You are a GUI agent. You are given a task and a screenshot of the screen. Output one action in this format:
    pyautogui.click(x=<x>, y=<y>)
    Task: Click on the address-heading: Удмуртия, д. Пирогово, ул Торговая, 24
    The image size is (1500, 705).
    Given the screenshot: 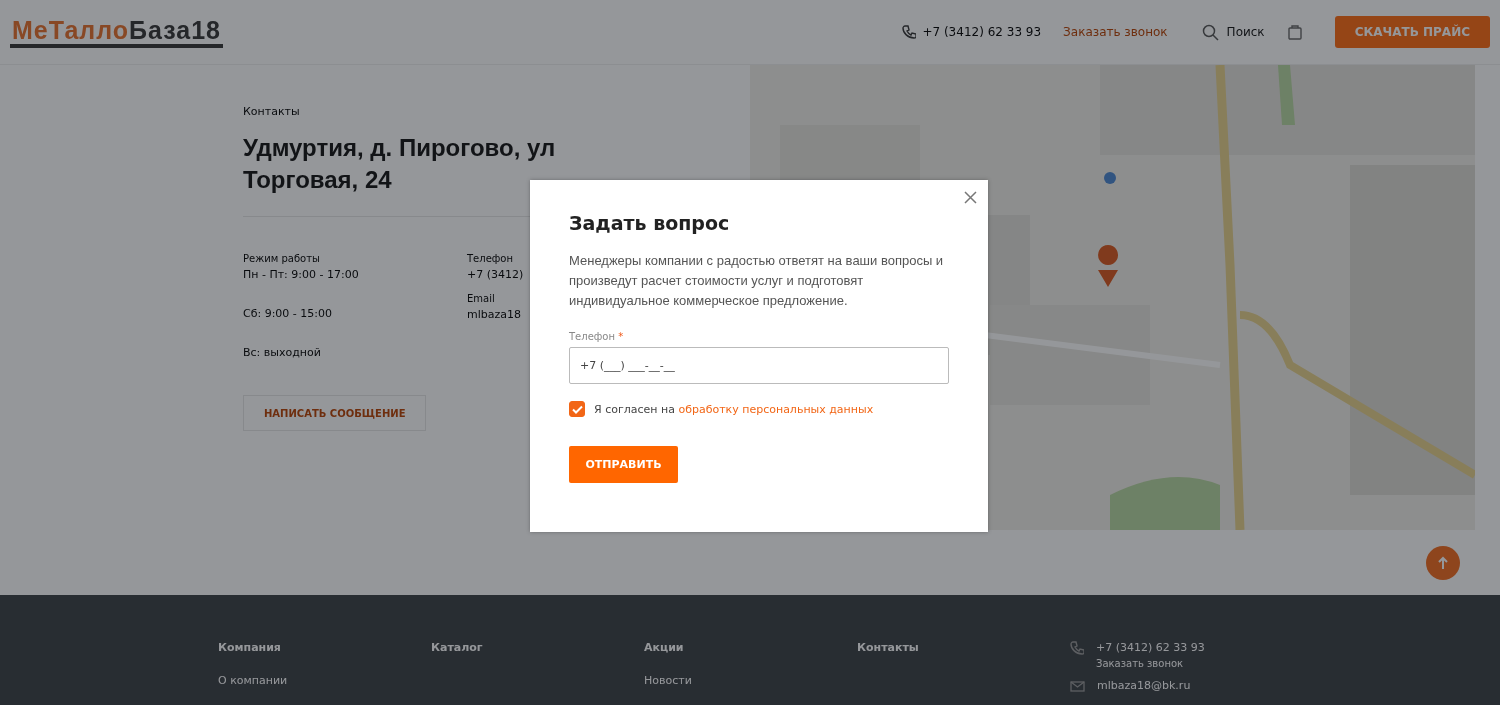 What is the action you would take?
    pyautogui.click(x=400, y=164)
    